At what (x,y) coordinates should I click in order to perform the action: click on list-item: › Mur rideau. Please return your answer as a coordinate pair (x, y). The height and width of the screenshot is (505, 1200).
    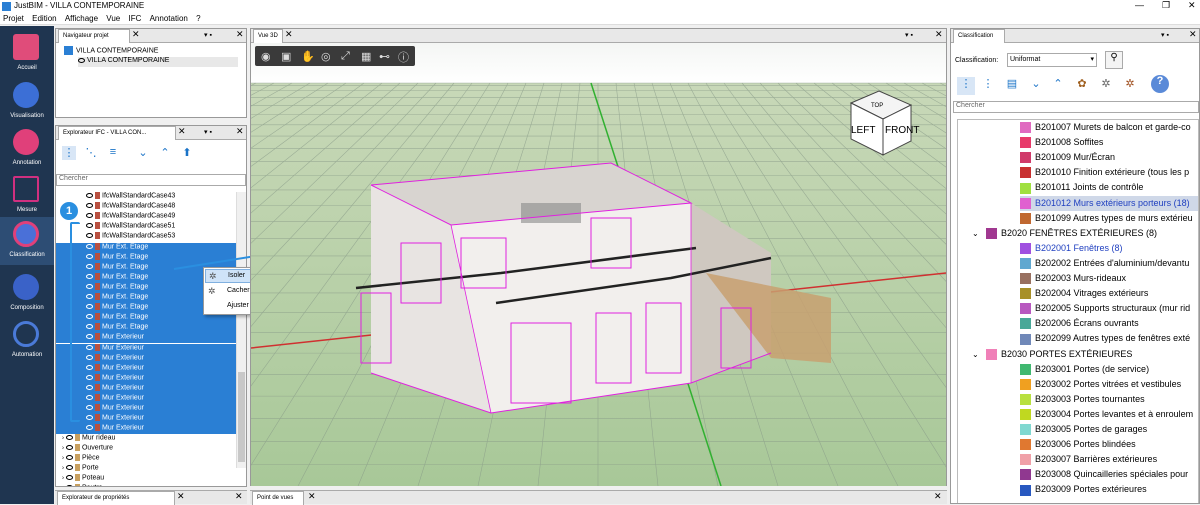
    Looking at the image, I should click on (146, 439).